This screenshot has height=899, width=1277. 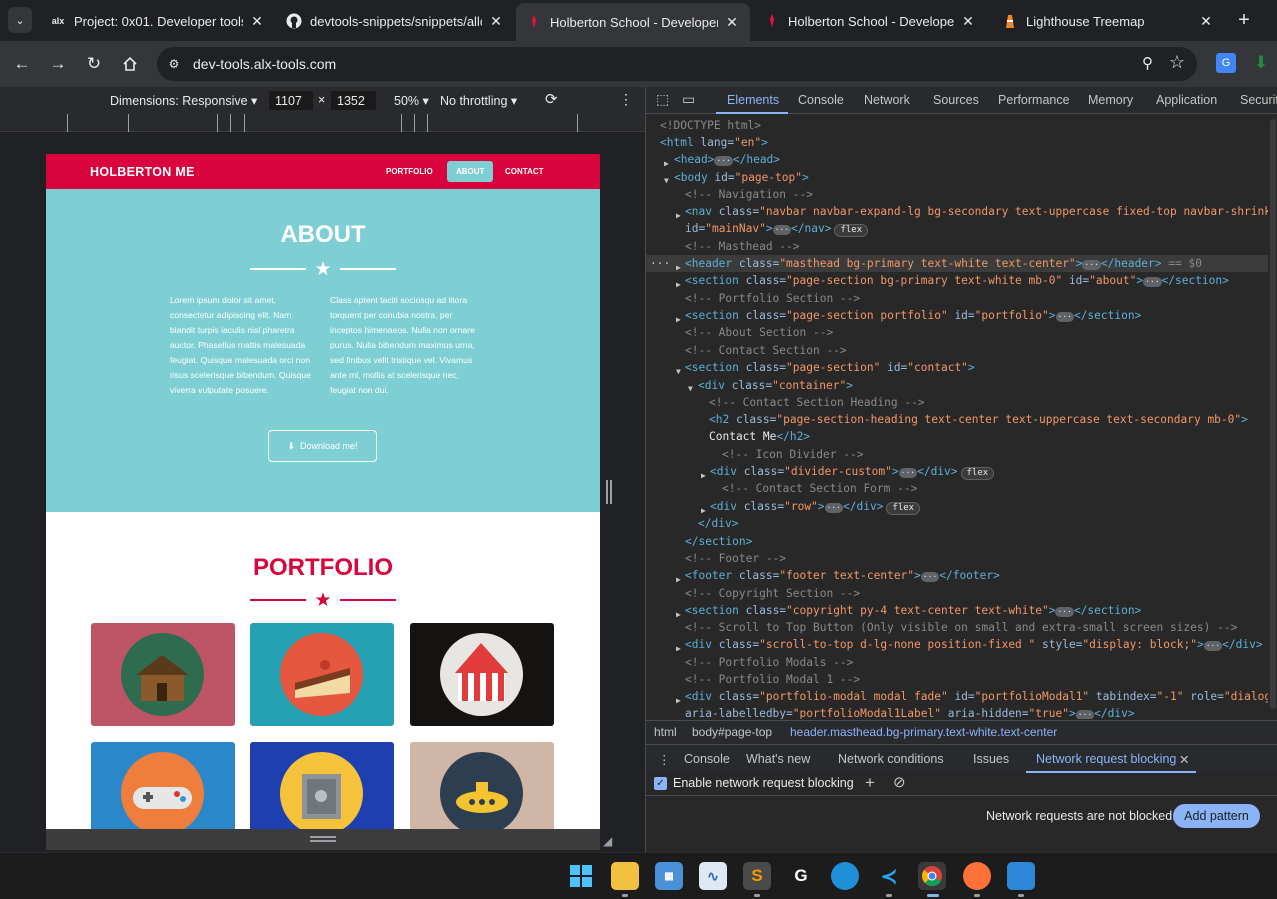 I want to click on more-dots-icon: ···, so click(x=660, y=263).